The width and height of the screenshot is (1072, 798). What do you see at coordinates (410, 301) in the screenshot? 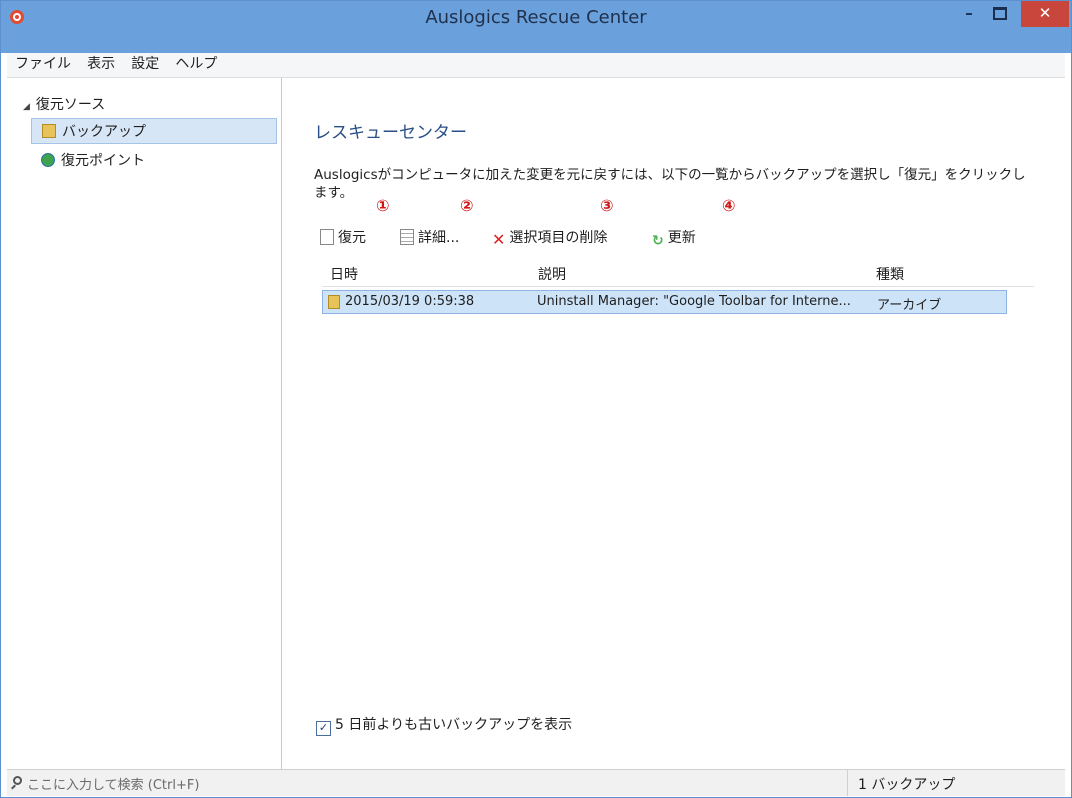
I see `cell-datetime: 2015/03/19 0:59:38` at bounding box center [410, 301].